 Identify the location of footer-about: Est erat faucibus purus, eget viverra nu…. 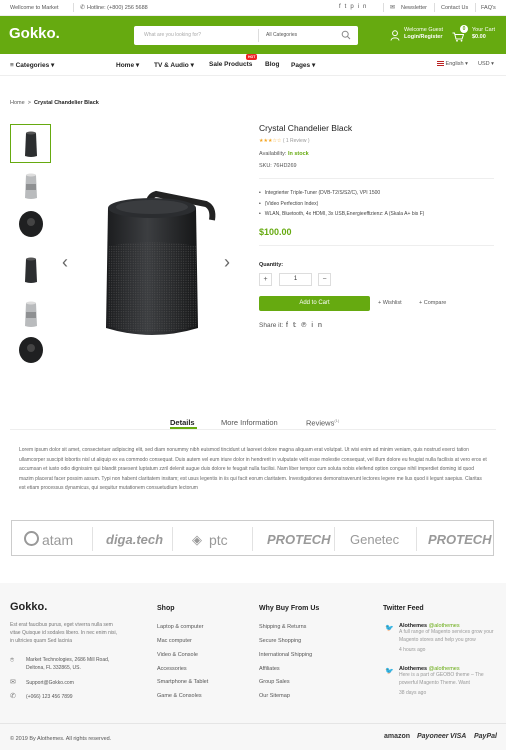
(64, 633).